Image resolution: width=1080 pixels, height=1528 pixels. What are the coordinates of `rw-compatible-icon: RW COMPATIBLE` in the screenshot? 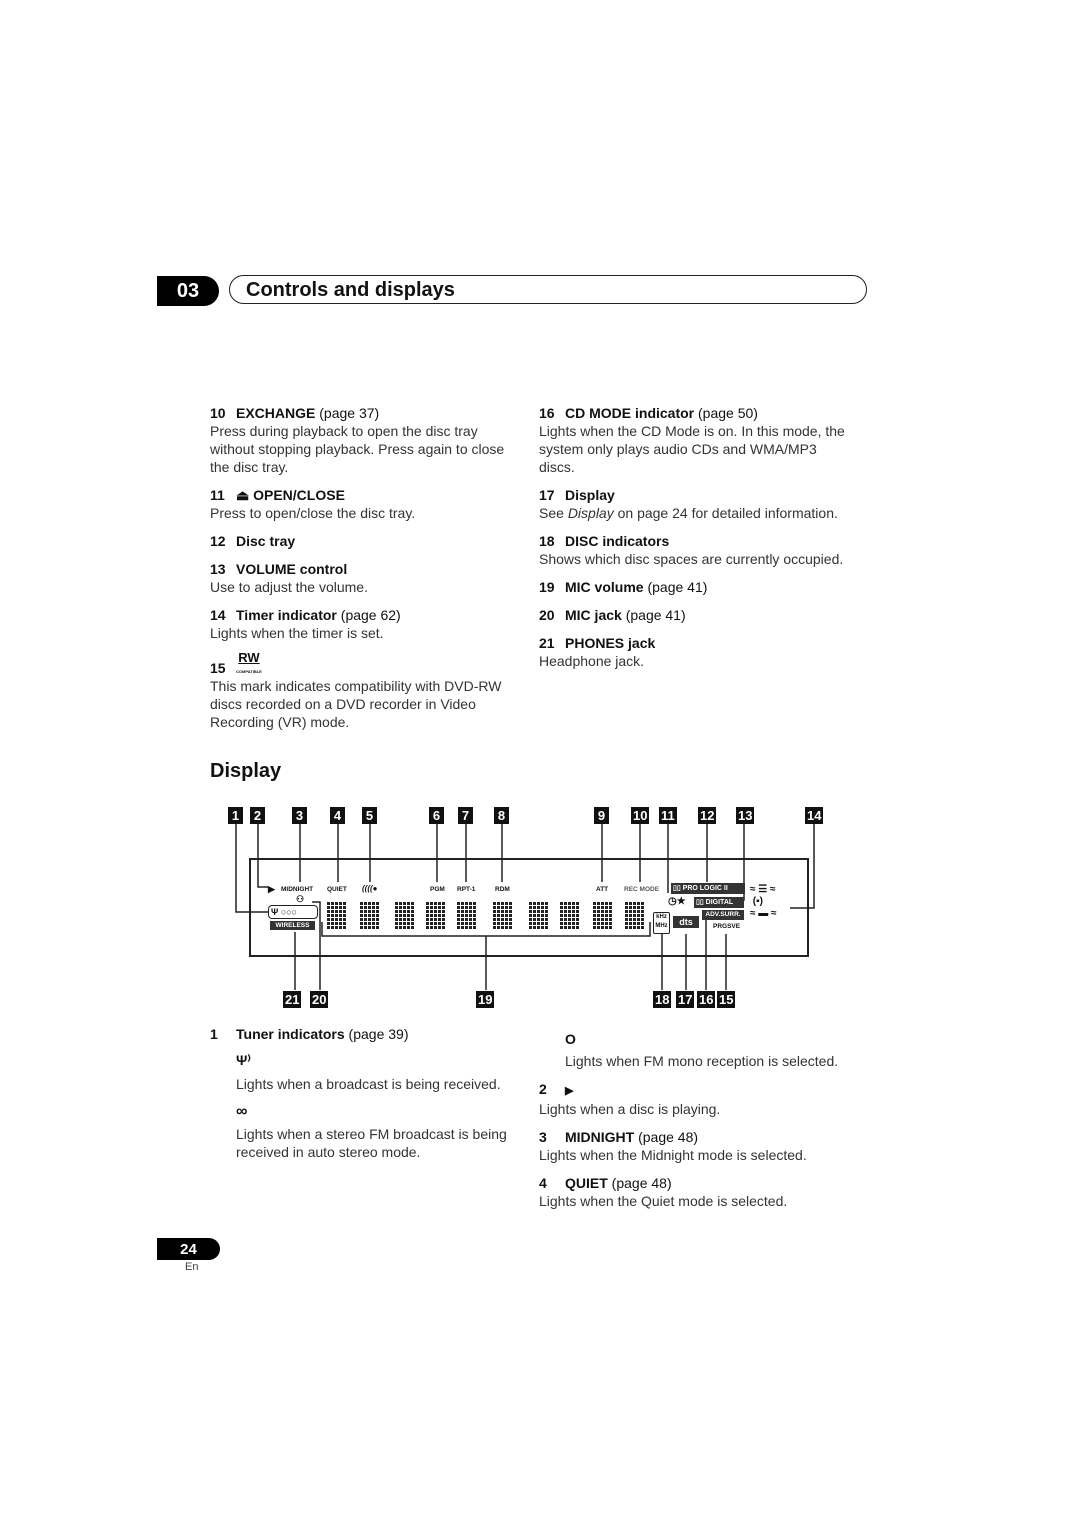 It's located at (249, 662).